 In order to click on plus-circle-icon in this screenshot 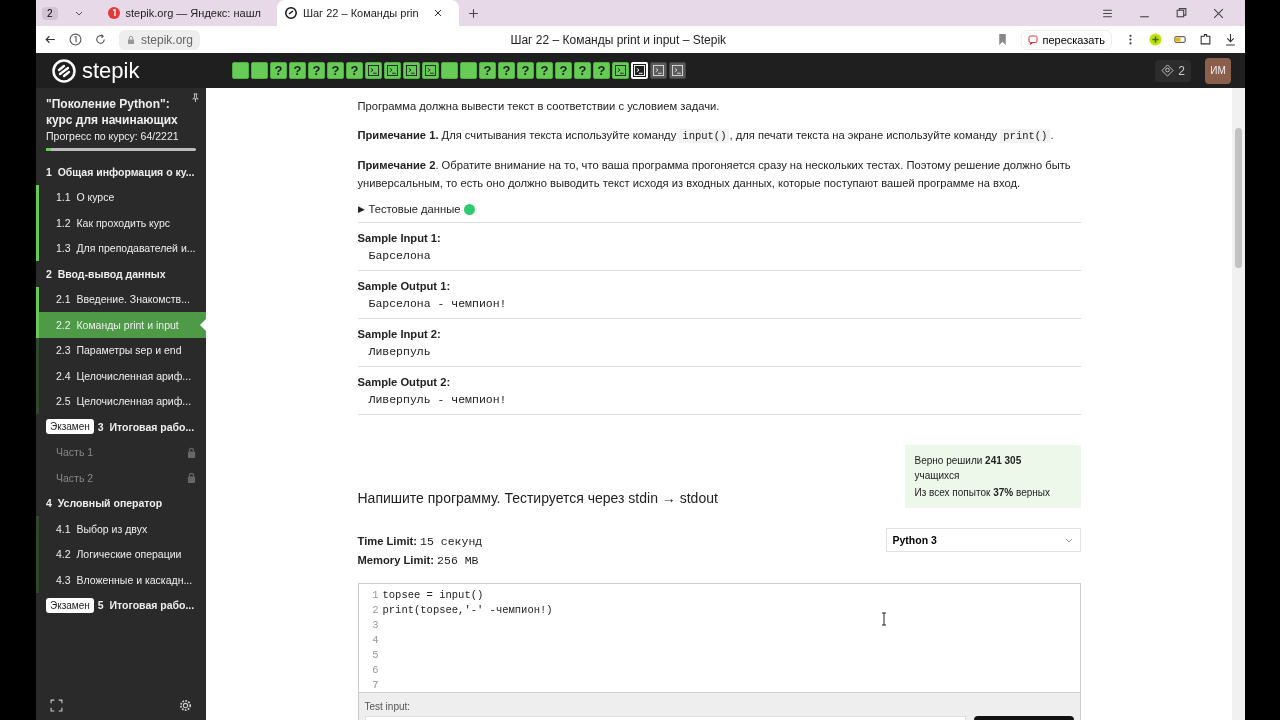, I will do `click(1155, 39)`.